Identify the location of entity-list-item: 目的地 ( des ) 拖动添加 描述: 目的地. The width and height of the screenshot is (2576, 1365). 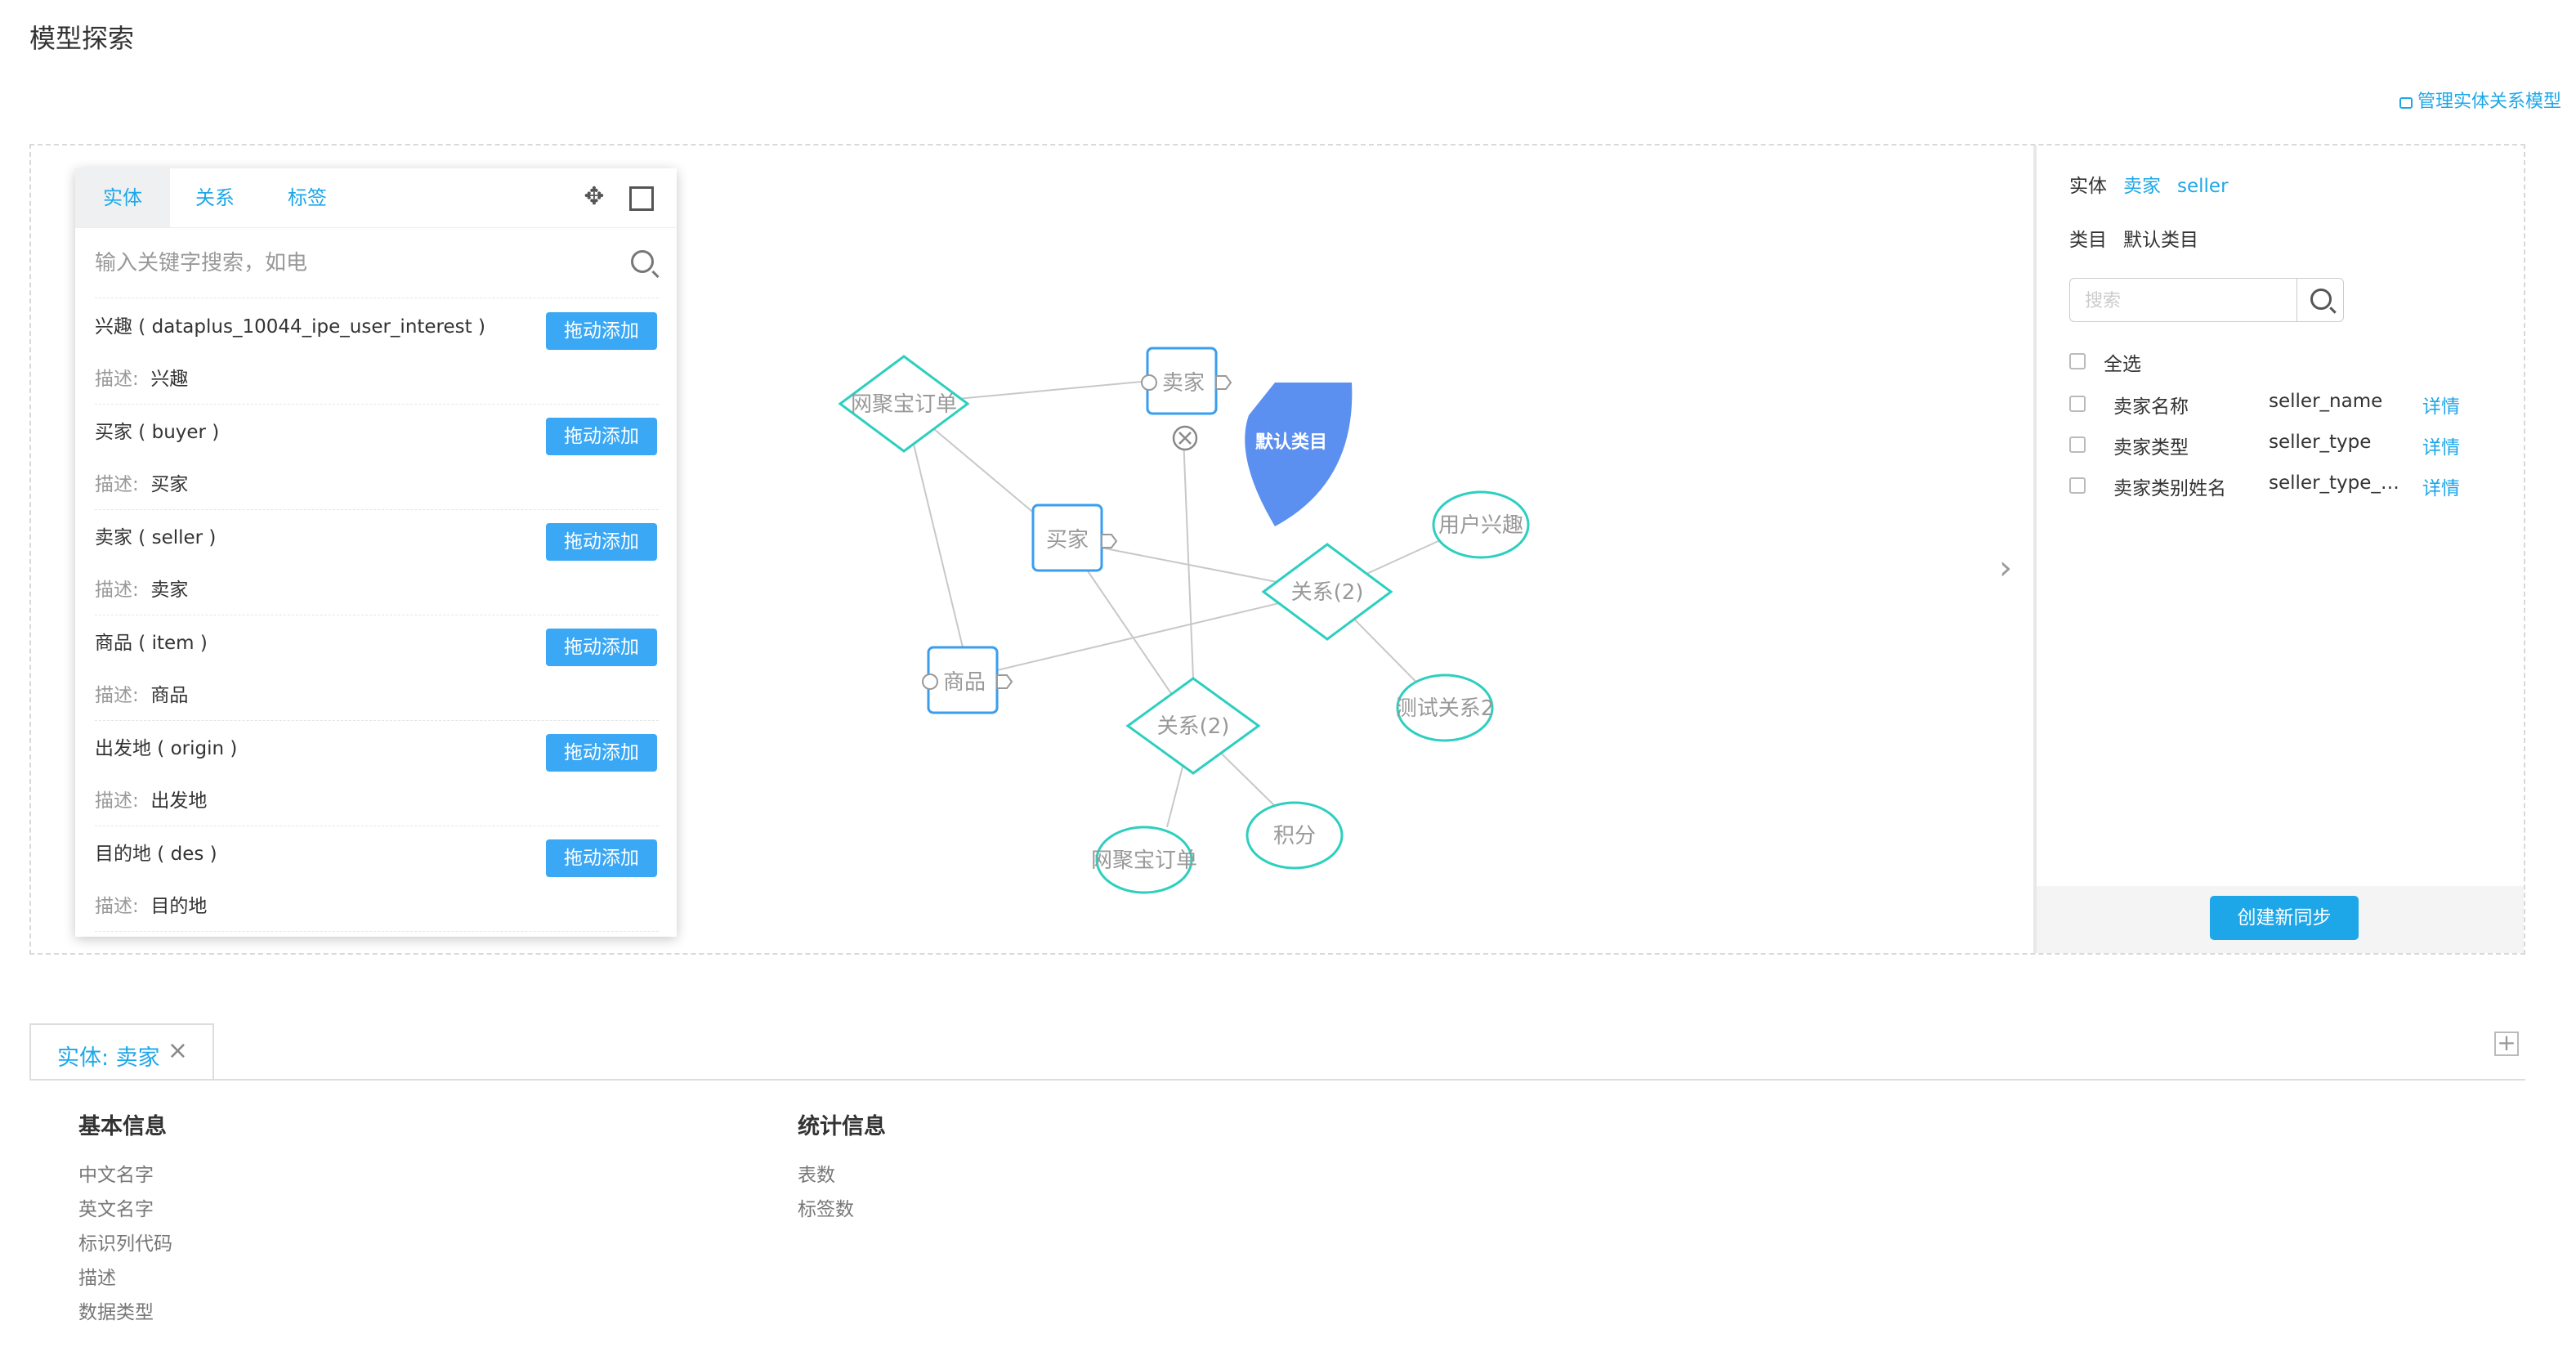
(377, 879).